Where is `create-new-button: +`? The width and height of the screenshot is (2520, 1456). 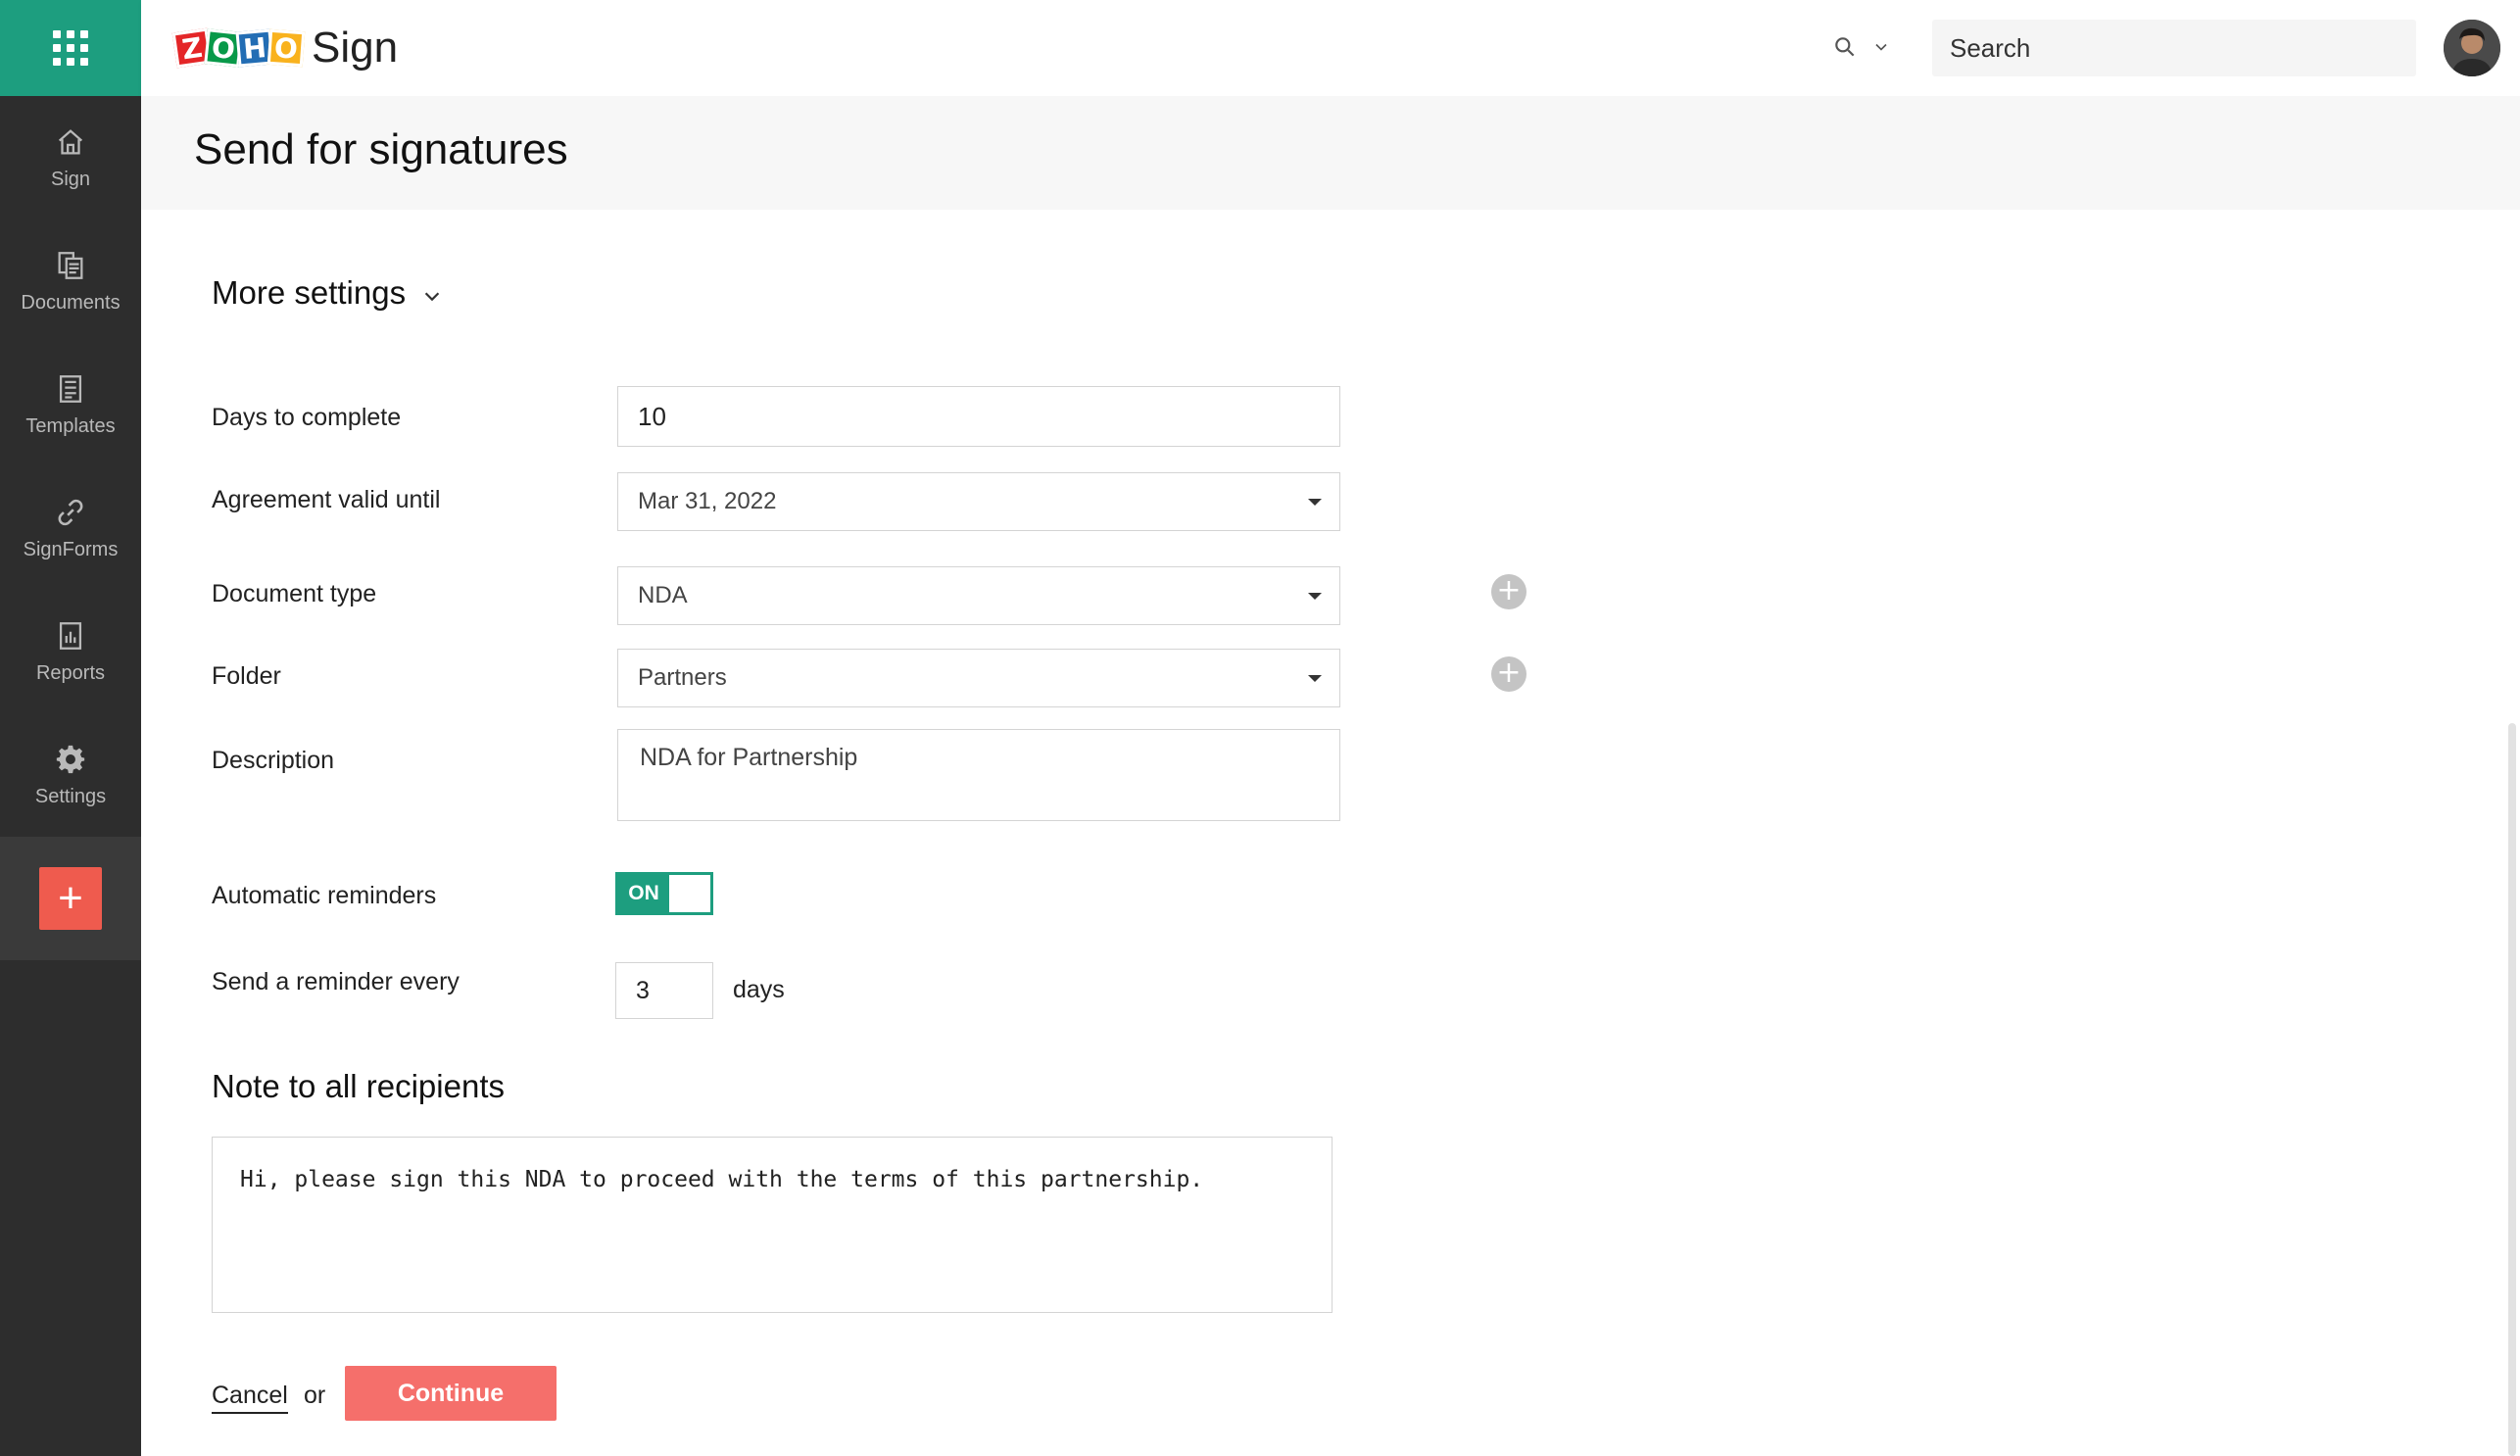
create-new-button: + is located at coordinates (70, 898).